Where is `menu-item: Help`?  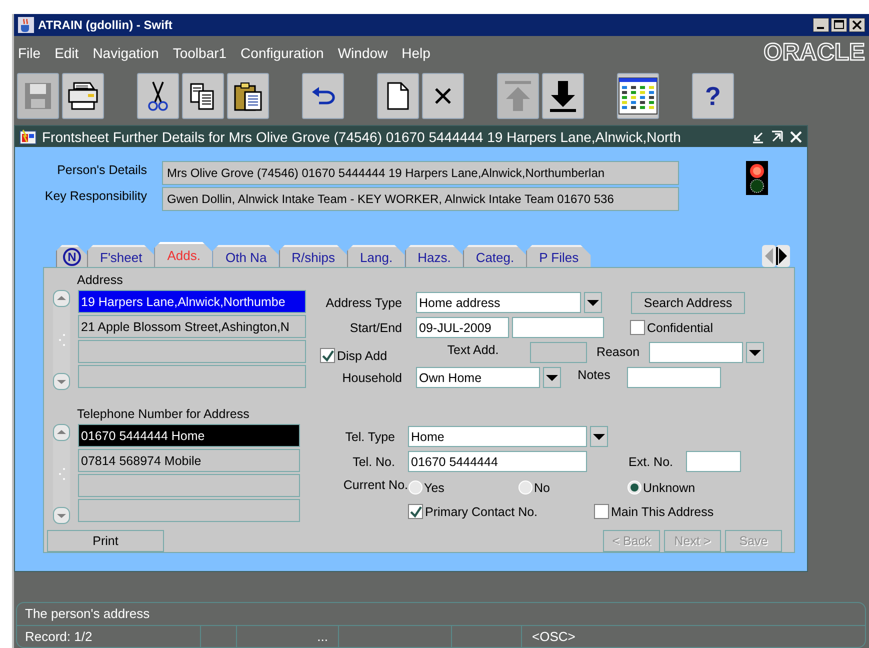 menu-item: Help is located at coordinates (416, 53).